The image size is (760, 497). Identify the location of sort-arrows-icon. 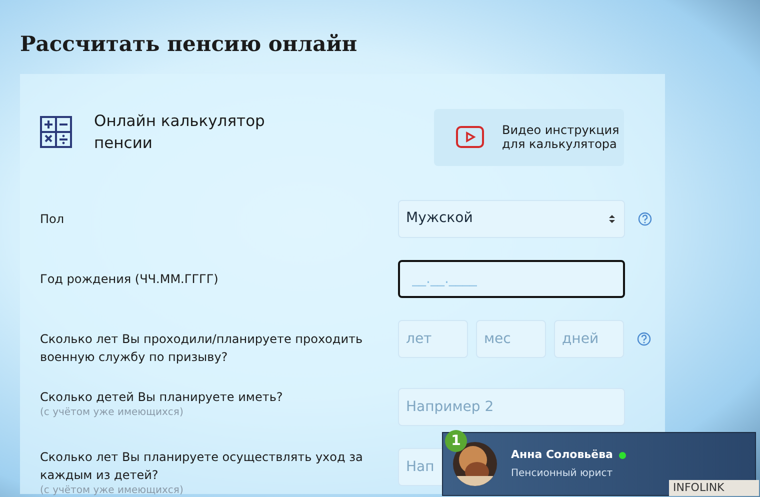
(612, 218).